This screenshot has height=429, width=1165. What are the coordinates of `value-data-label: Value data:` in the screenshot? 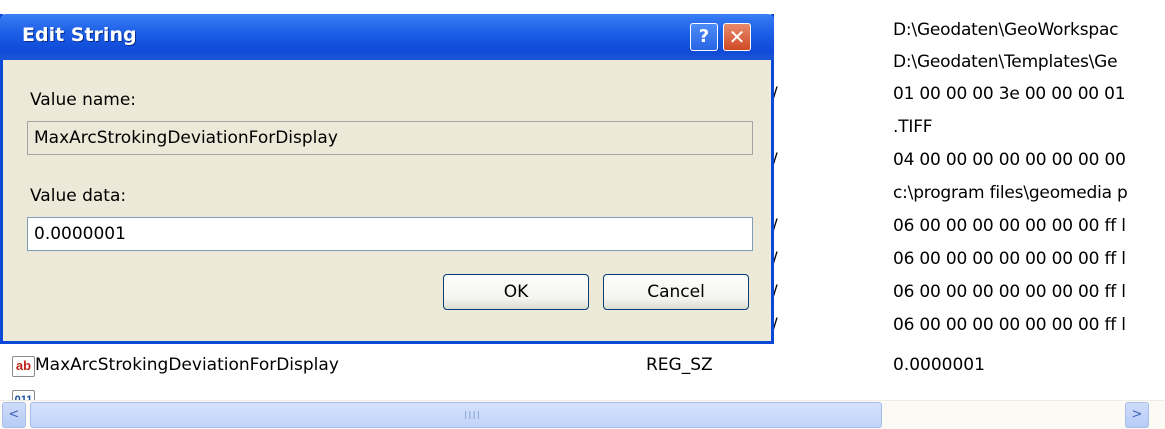 It's located at (78, 196).